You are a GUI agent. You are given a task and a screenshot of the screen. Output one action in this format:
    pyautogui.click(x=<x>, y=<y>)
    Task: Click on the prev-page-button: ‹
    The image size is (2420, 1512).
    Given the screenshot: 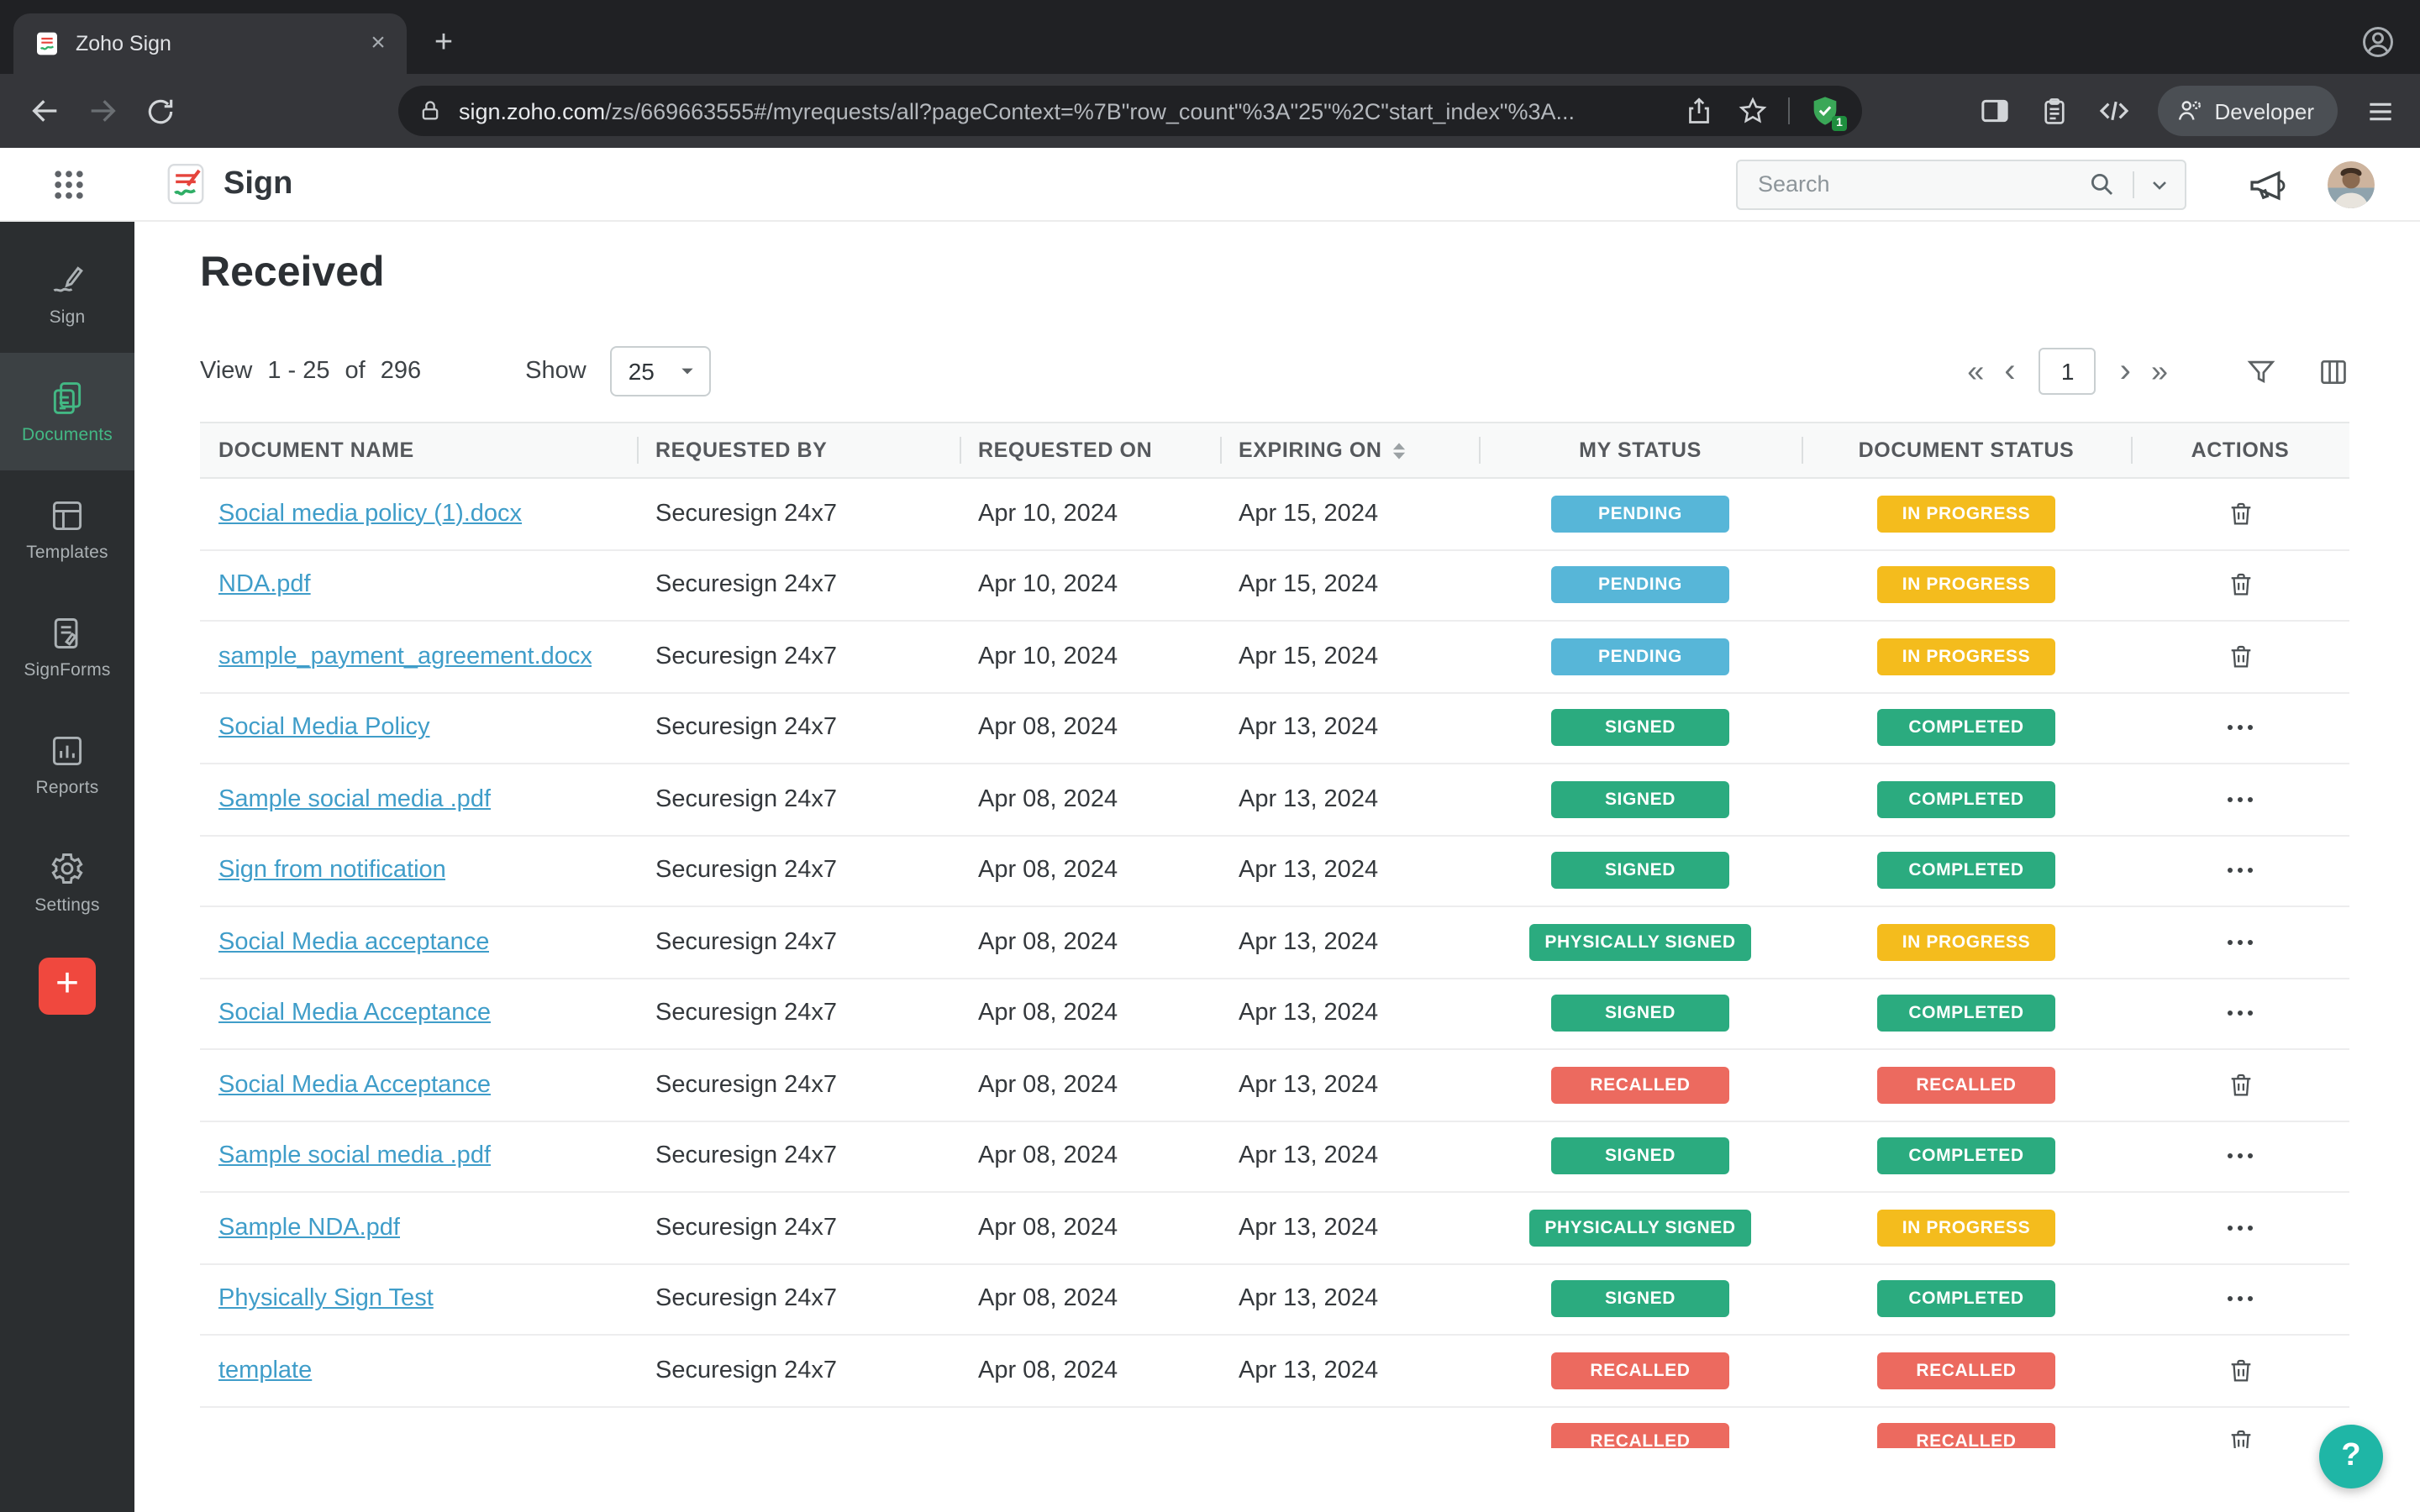 What is the action you would take?
    pyautogui.click(x=2009, y=371)
    